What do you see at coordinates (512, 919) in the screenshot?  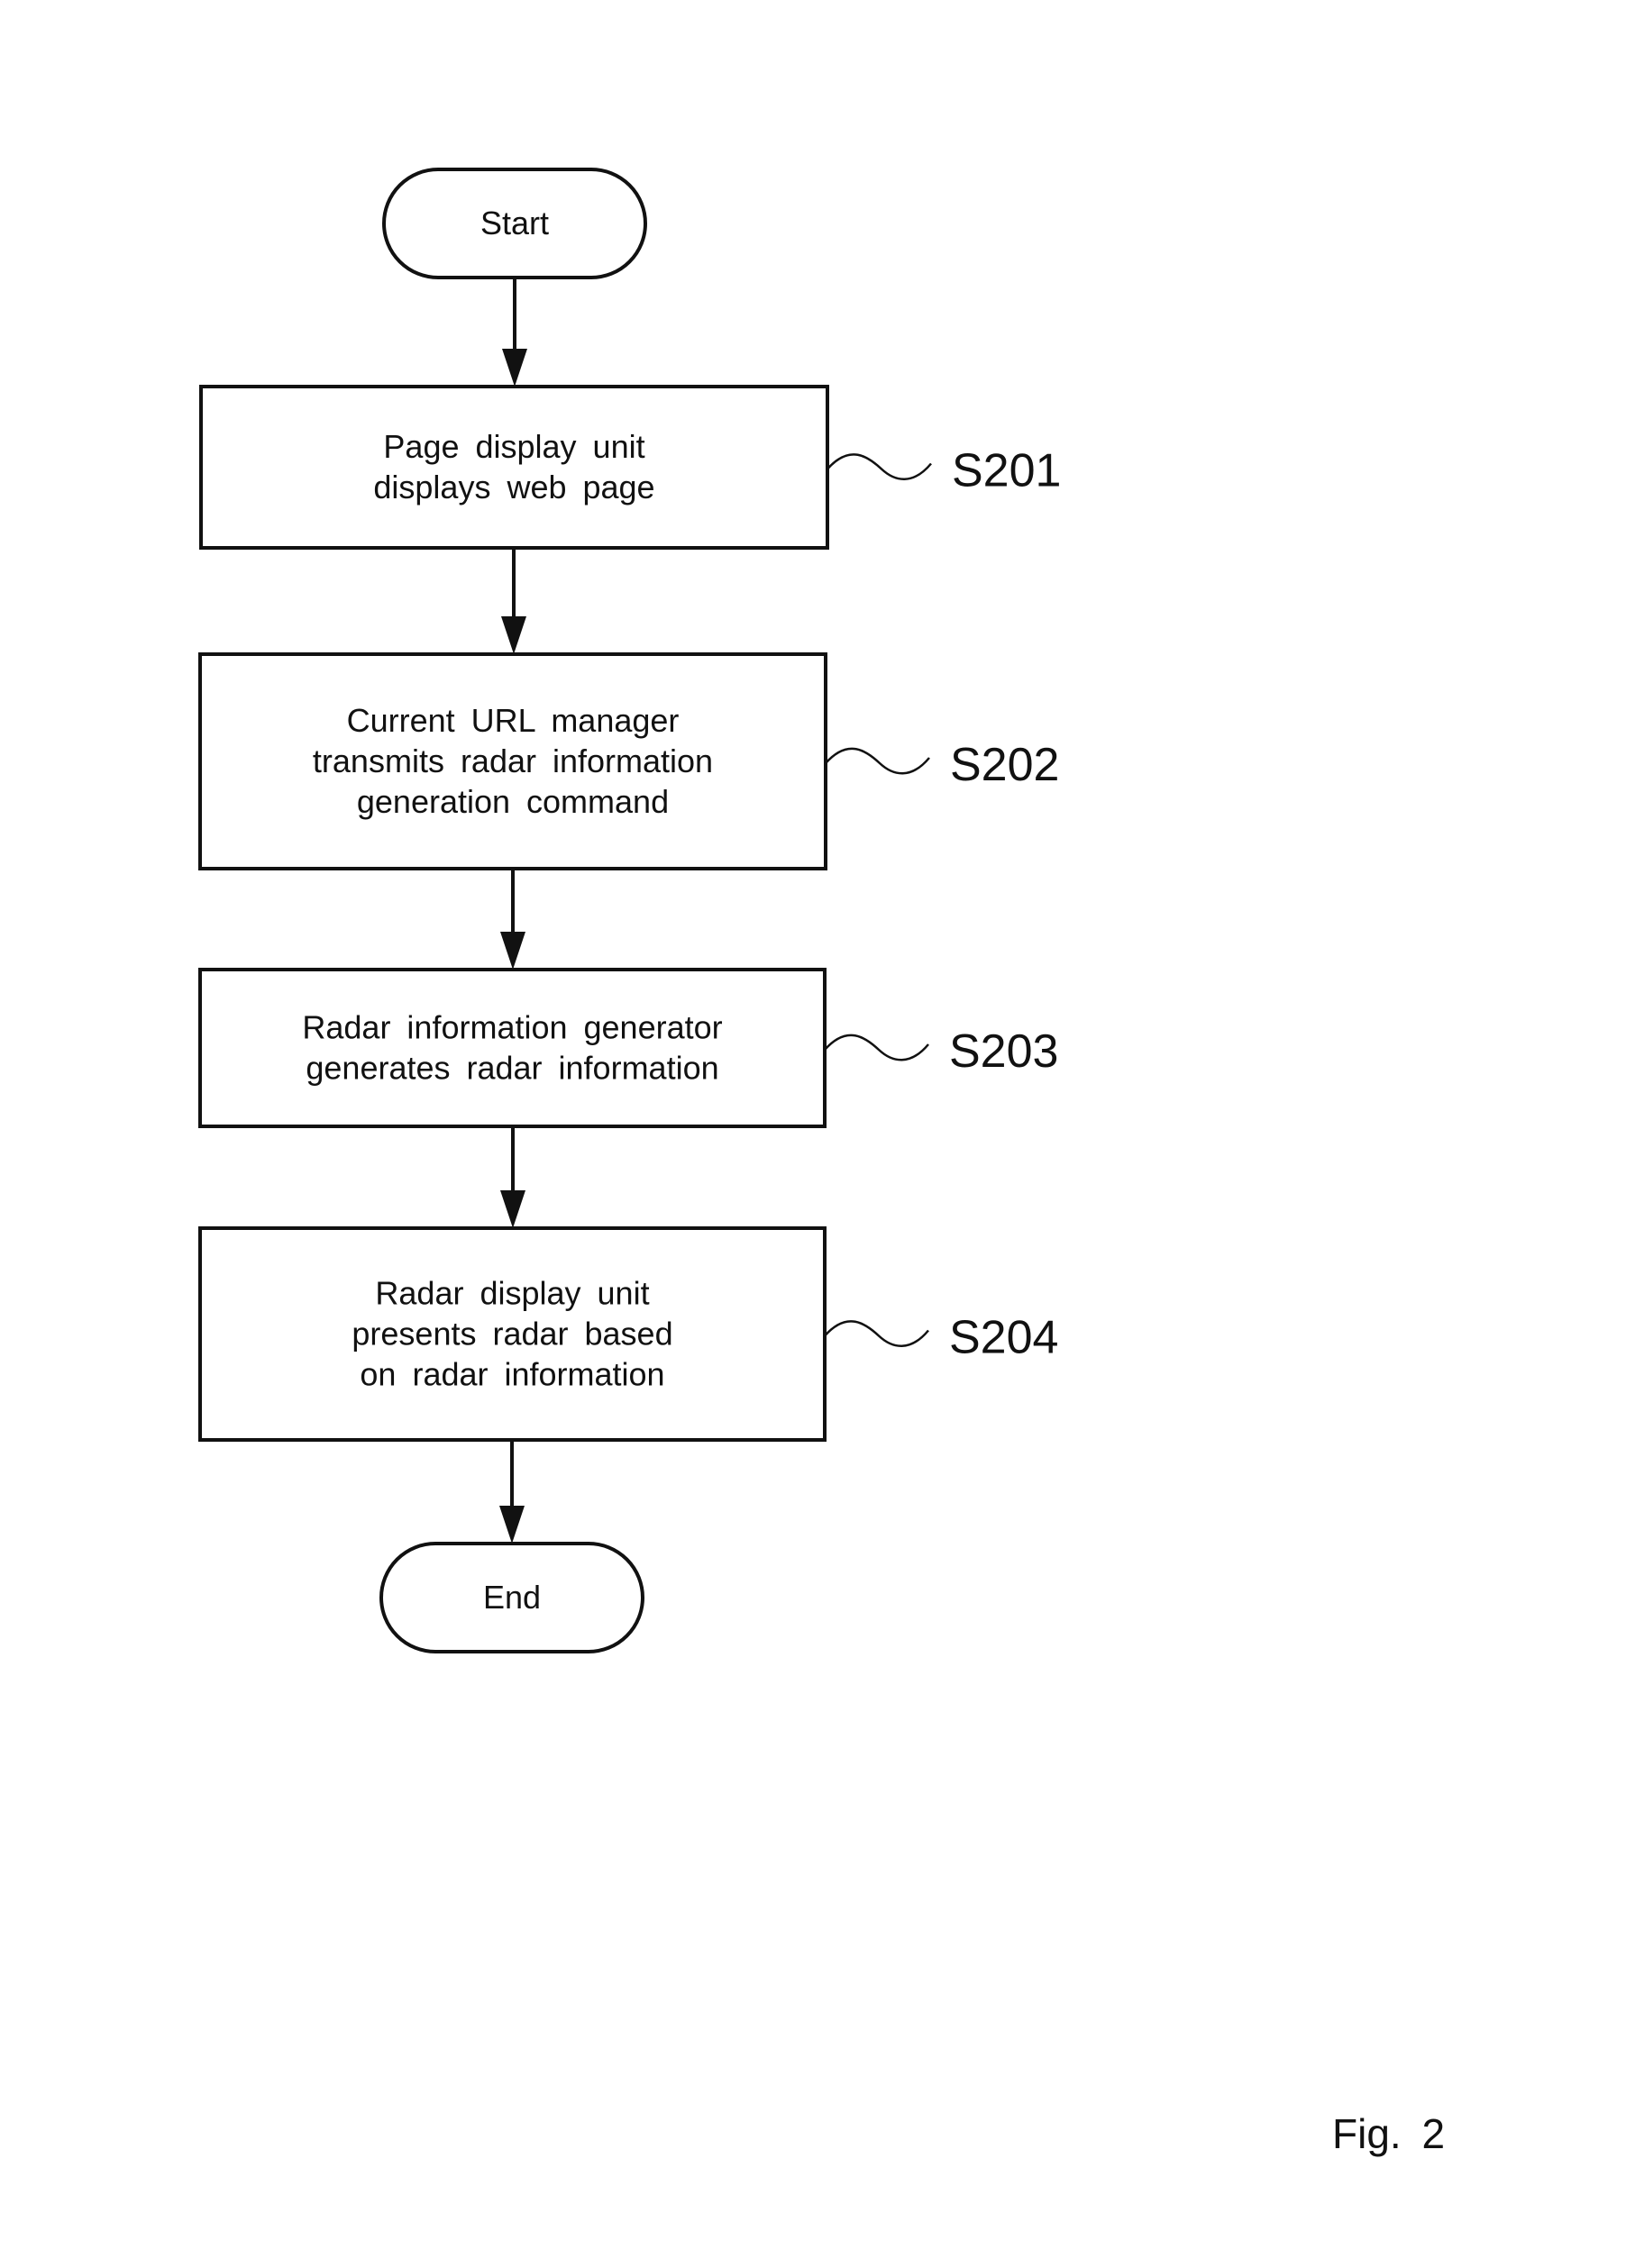 I see `arrow-s202-to-s203` at bounding box center [512, 919].